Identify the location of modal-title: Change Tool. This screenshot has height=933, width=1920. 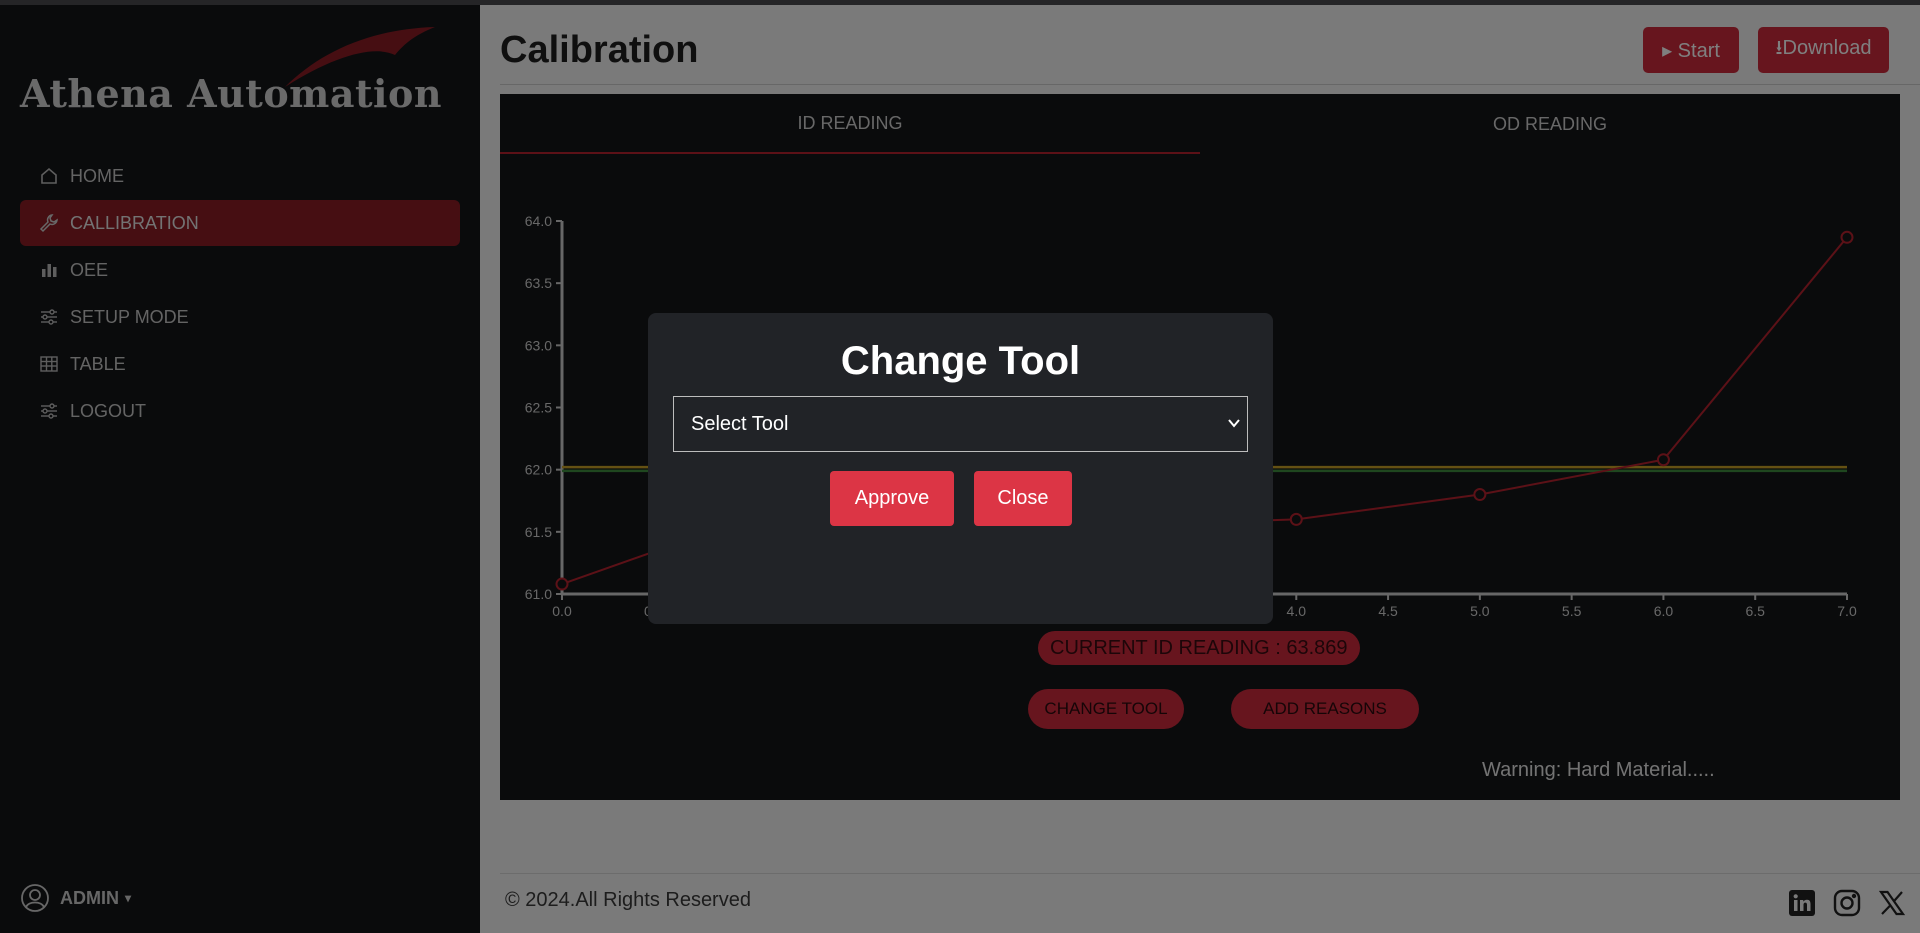
(960, 361).